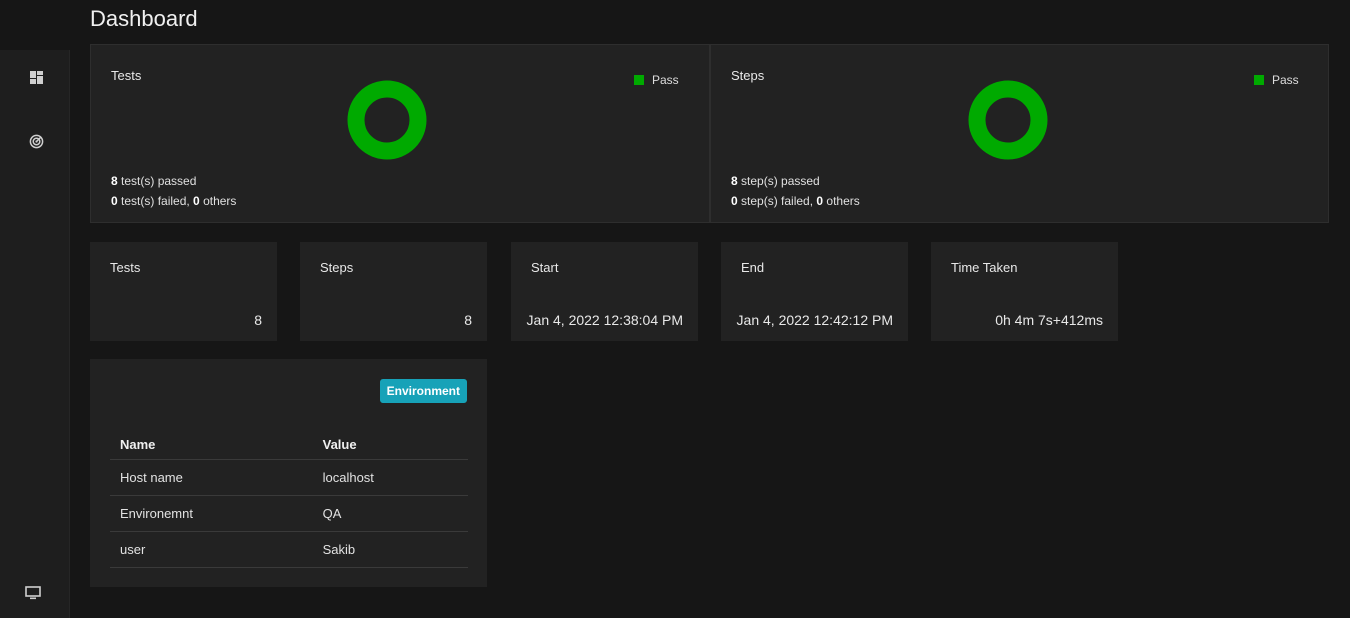 The width and height of the screenshot is (1350, 618). Describe the element at coordinates (984, 267) in the screenshot. I see `stat-label: Time Taken` at that location.